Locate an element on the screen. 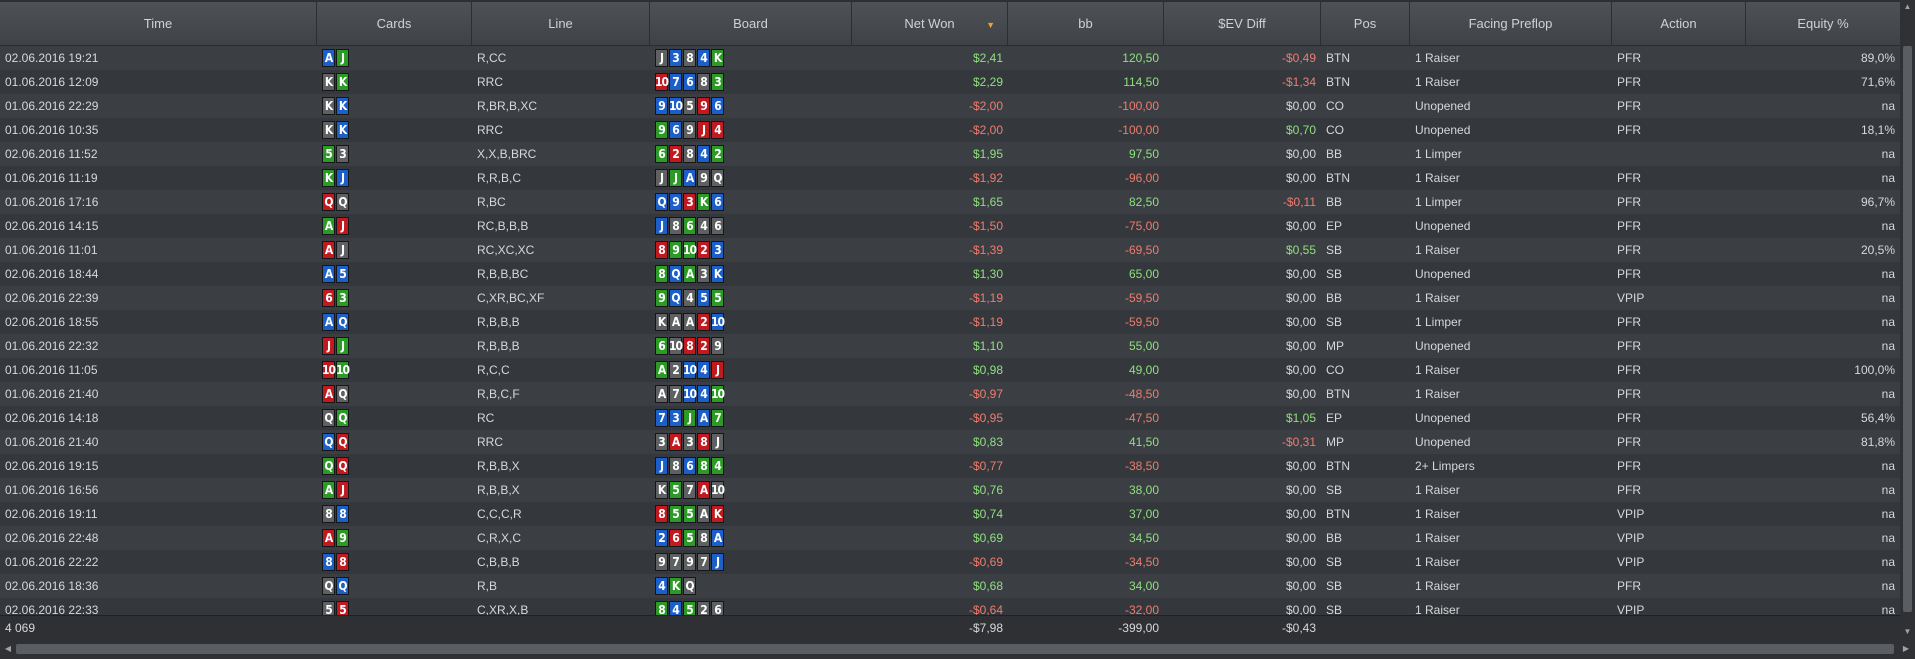 Image resolution: width=1915 pixels, height=659 pixels. header-facing-preflop: Facing Preflop is located at coordinates (1511, 23).